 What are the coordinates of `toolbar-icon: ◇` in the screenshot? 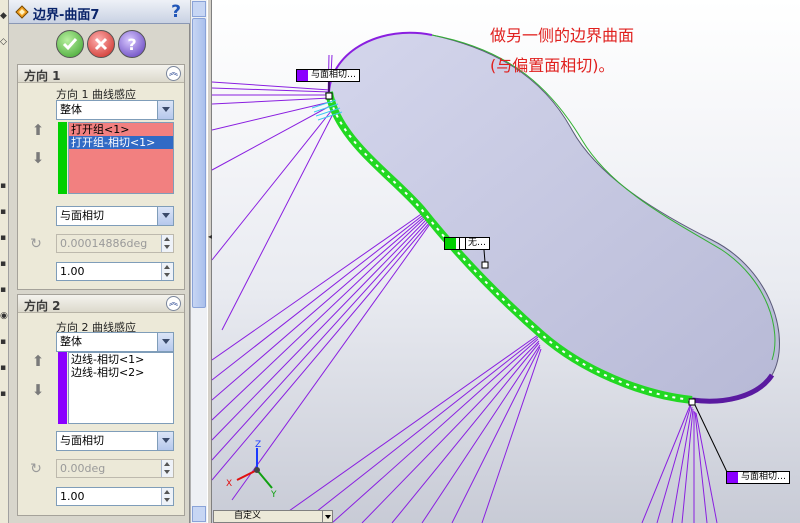 It's located at (4, 42).